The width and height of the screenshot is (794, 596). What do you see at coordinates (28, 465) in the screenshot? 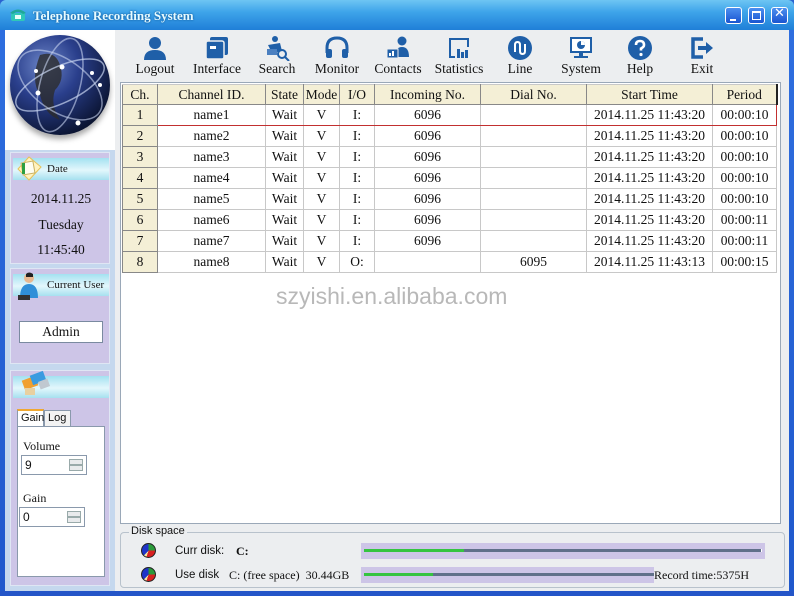
I see `volume-value: 9` at bounding box center [28, 465].